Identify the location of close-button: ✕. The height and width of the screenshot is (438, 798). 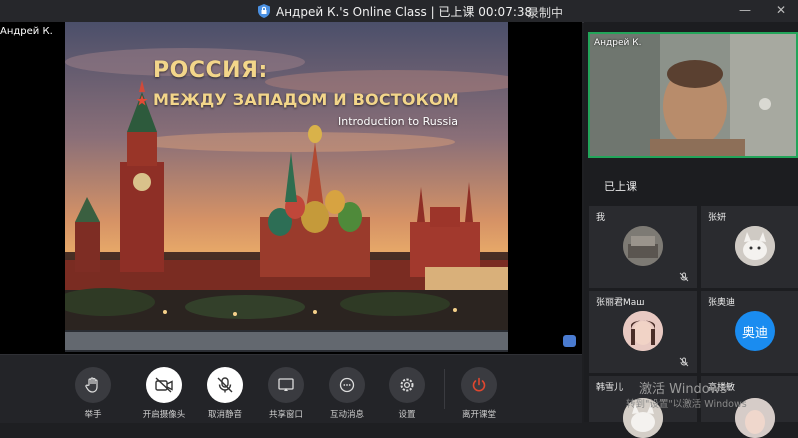
(781, 10).